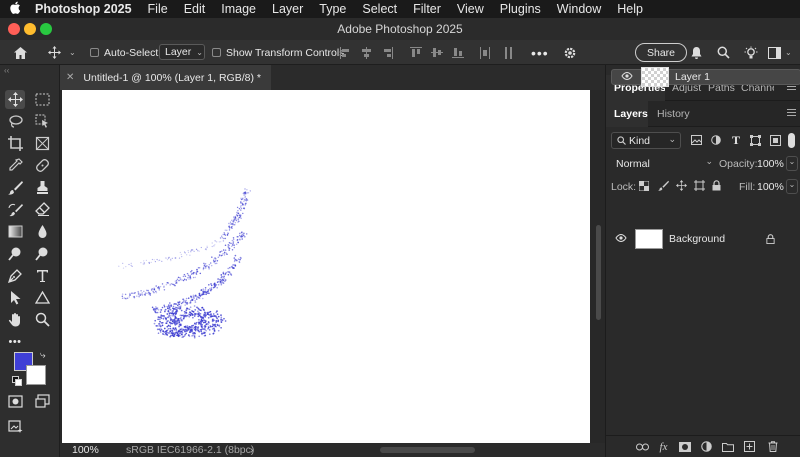 The height and width of the screenshot is (457, 800). Describe the element at coordinates (345, 52) in the screenshot. I see `align-left-icon` at that location.